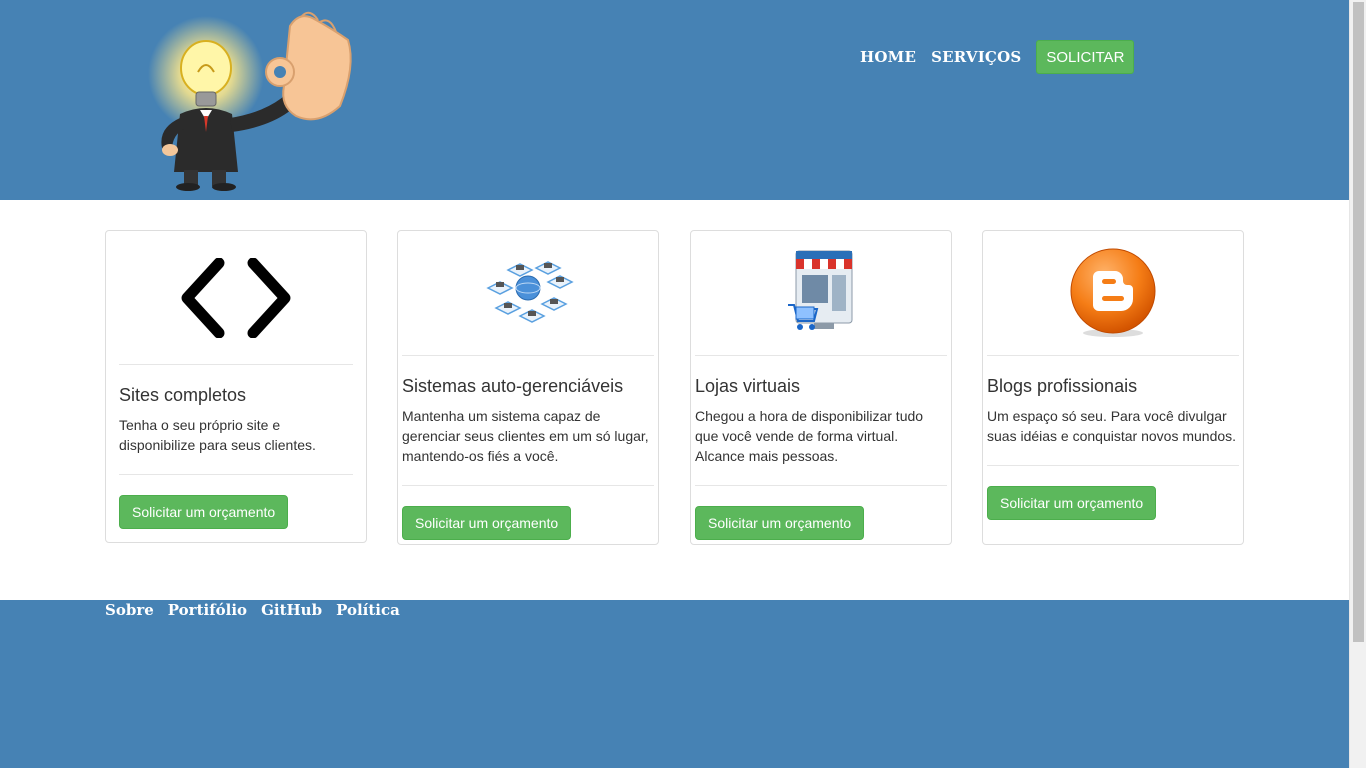  I want to click on card-title: Sistemas auto-gerenciáveis, so click(513, 386).